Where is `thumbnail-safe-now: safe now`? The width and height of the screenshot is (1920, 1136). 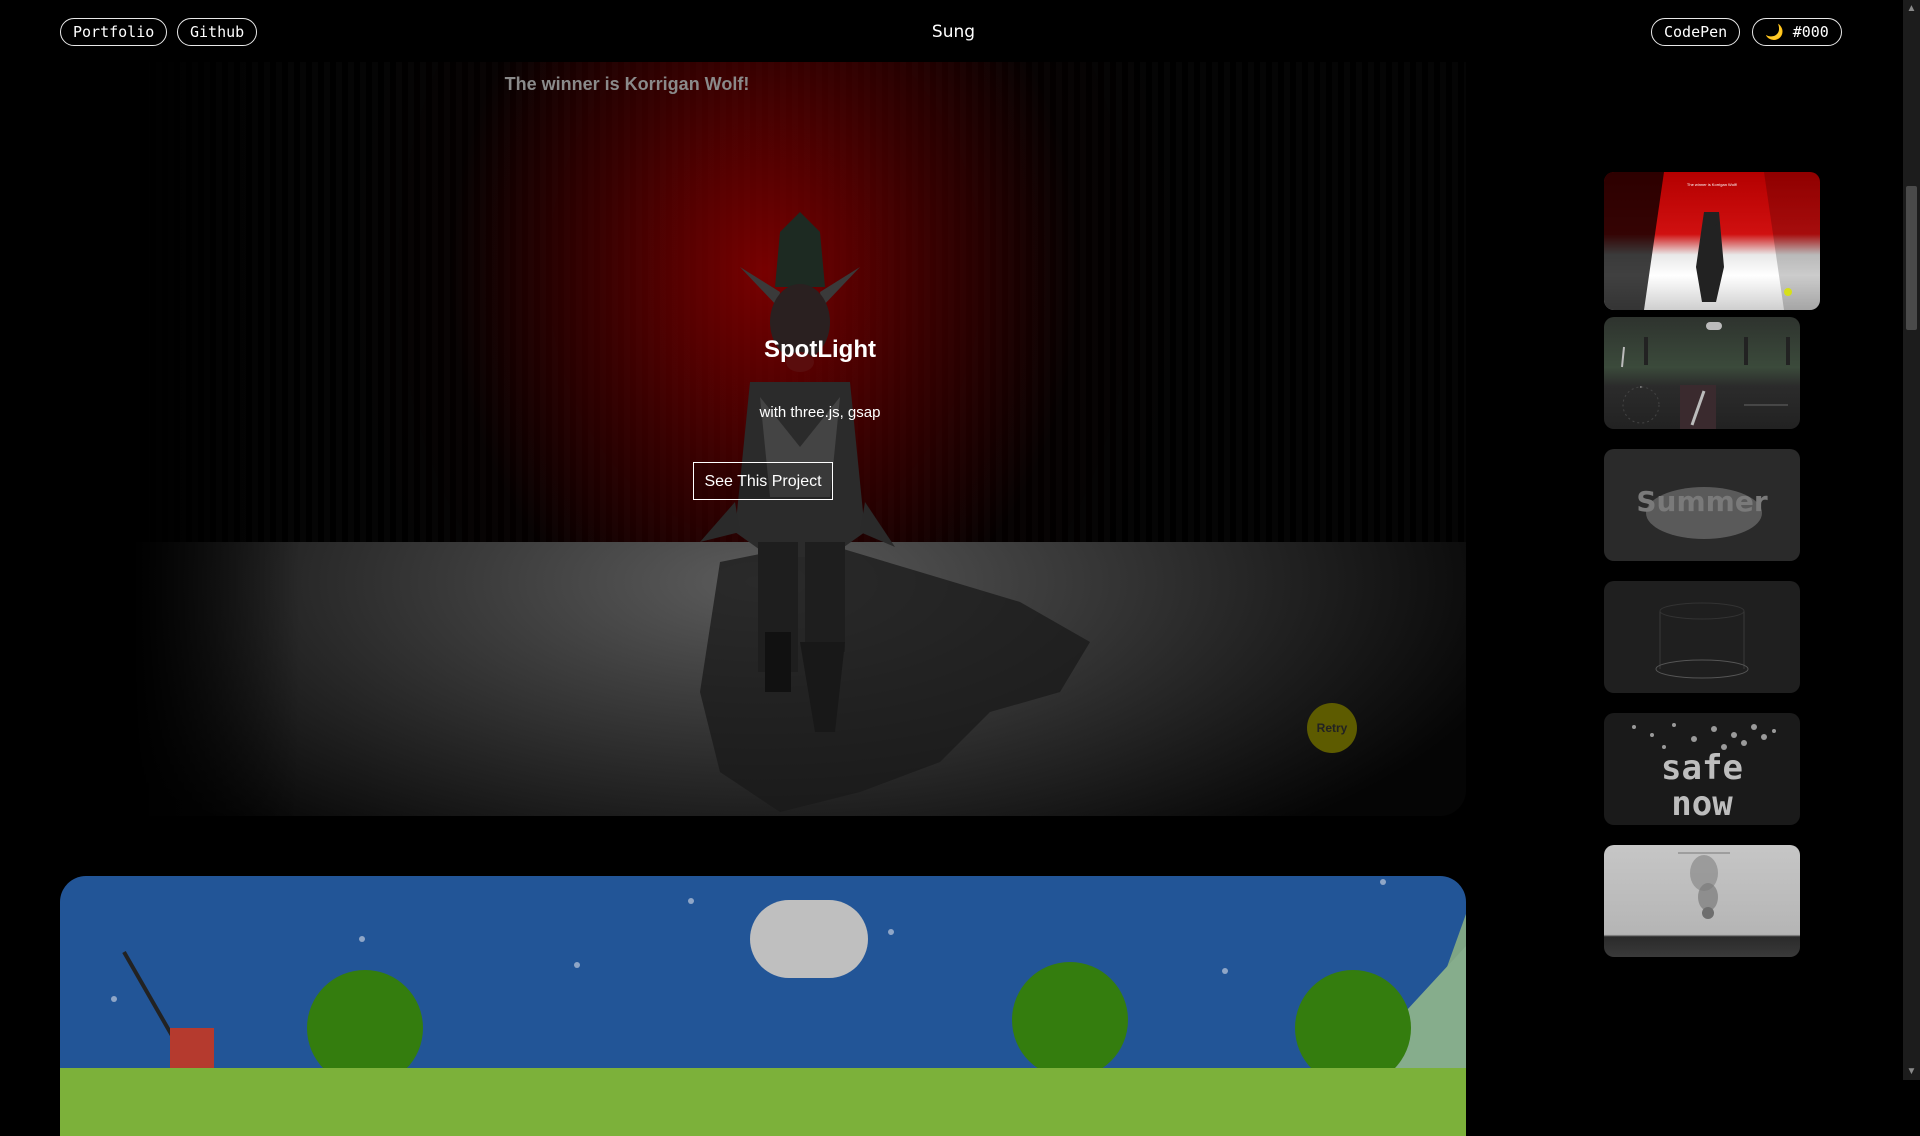 thumbnail-safe-now: safe now is located at coordinates (1702, 769).